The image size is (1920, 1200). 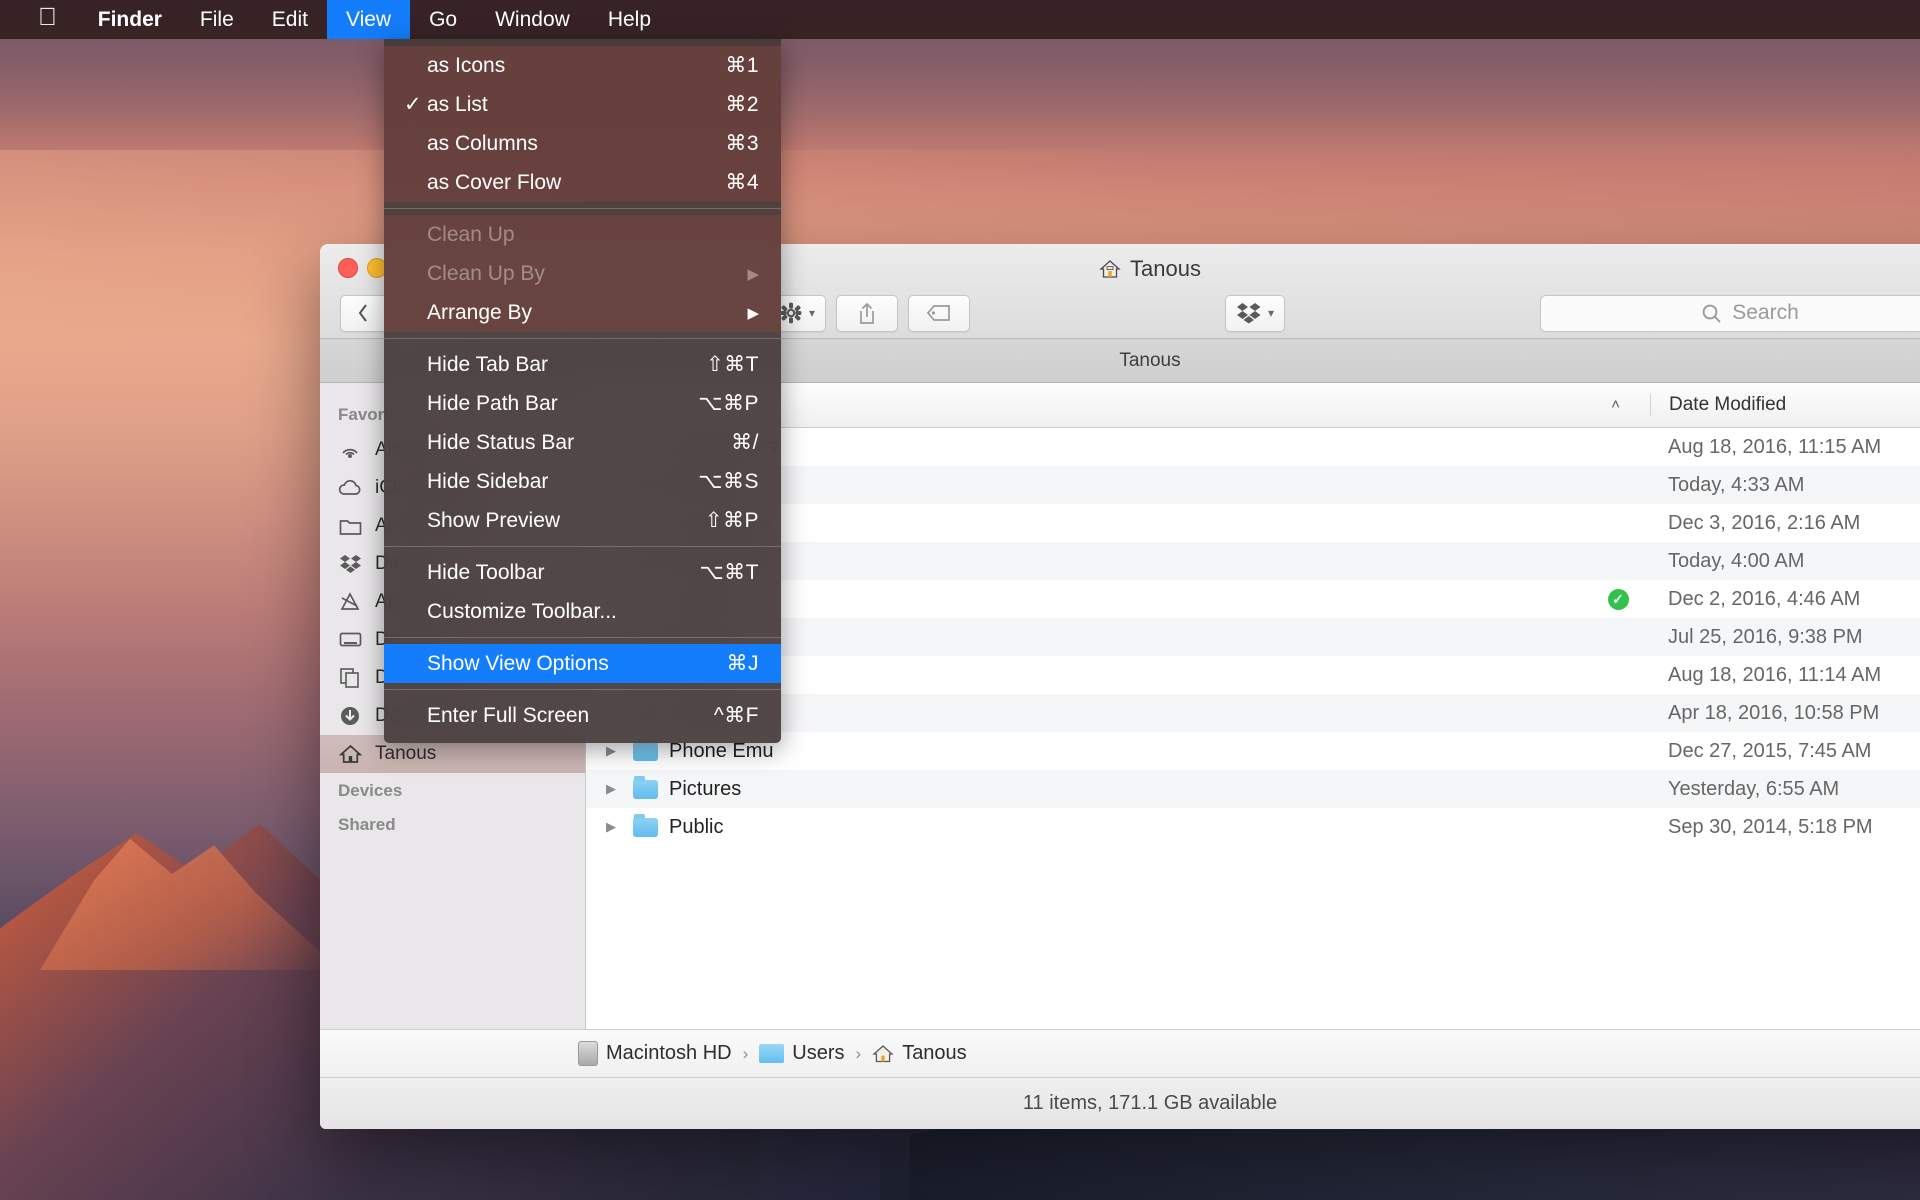 I want to click on file-name-label: Public, so click(x=696, y=826).